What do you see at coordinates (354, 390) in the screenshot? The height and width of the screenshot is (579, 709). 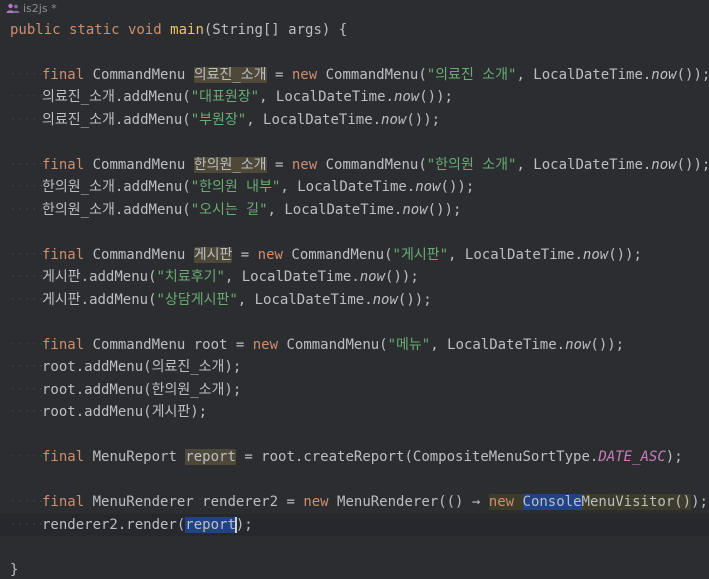 I see `code-line: ········ root.addMenu(한의원_소개);` at bounding box center [354, 390].